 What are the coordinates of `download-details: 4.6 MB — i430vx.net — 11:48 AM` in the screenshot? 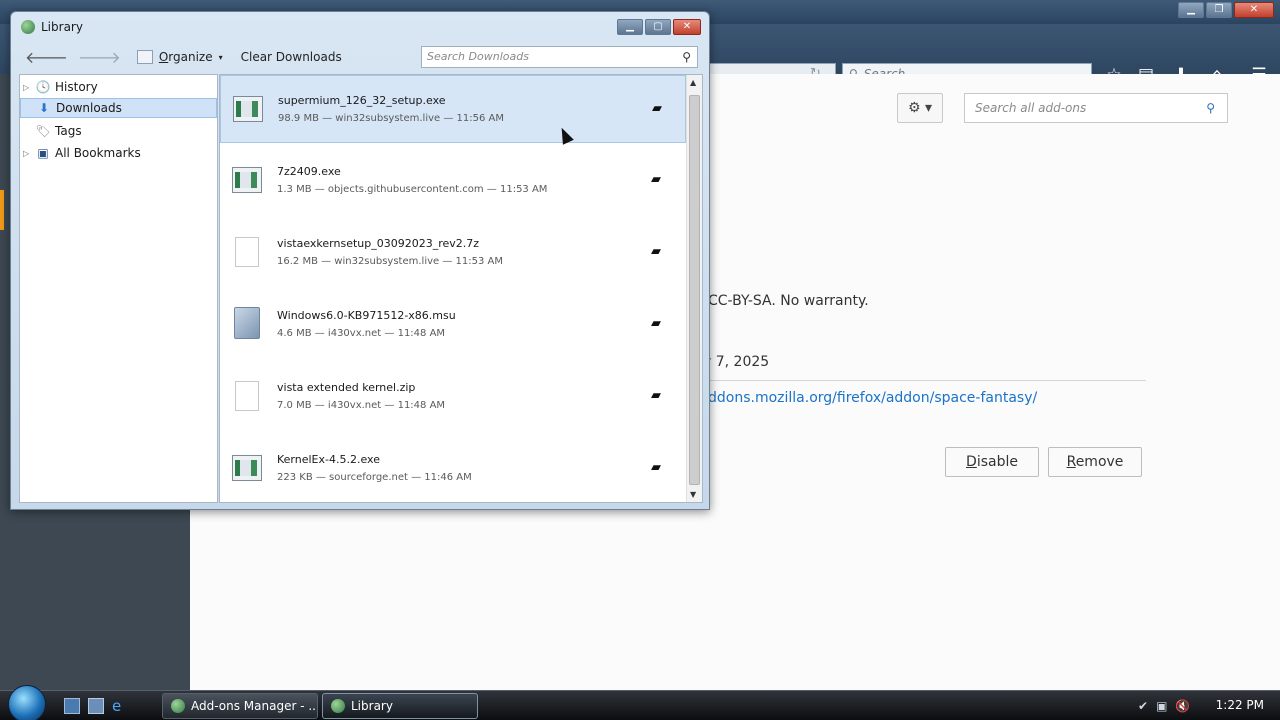 It's located at (361, 333).